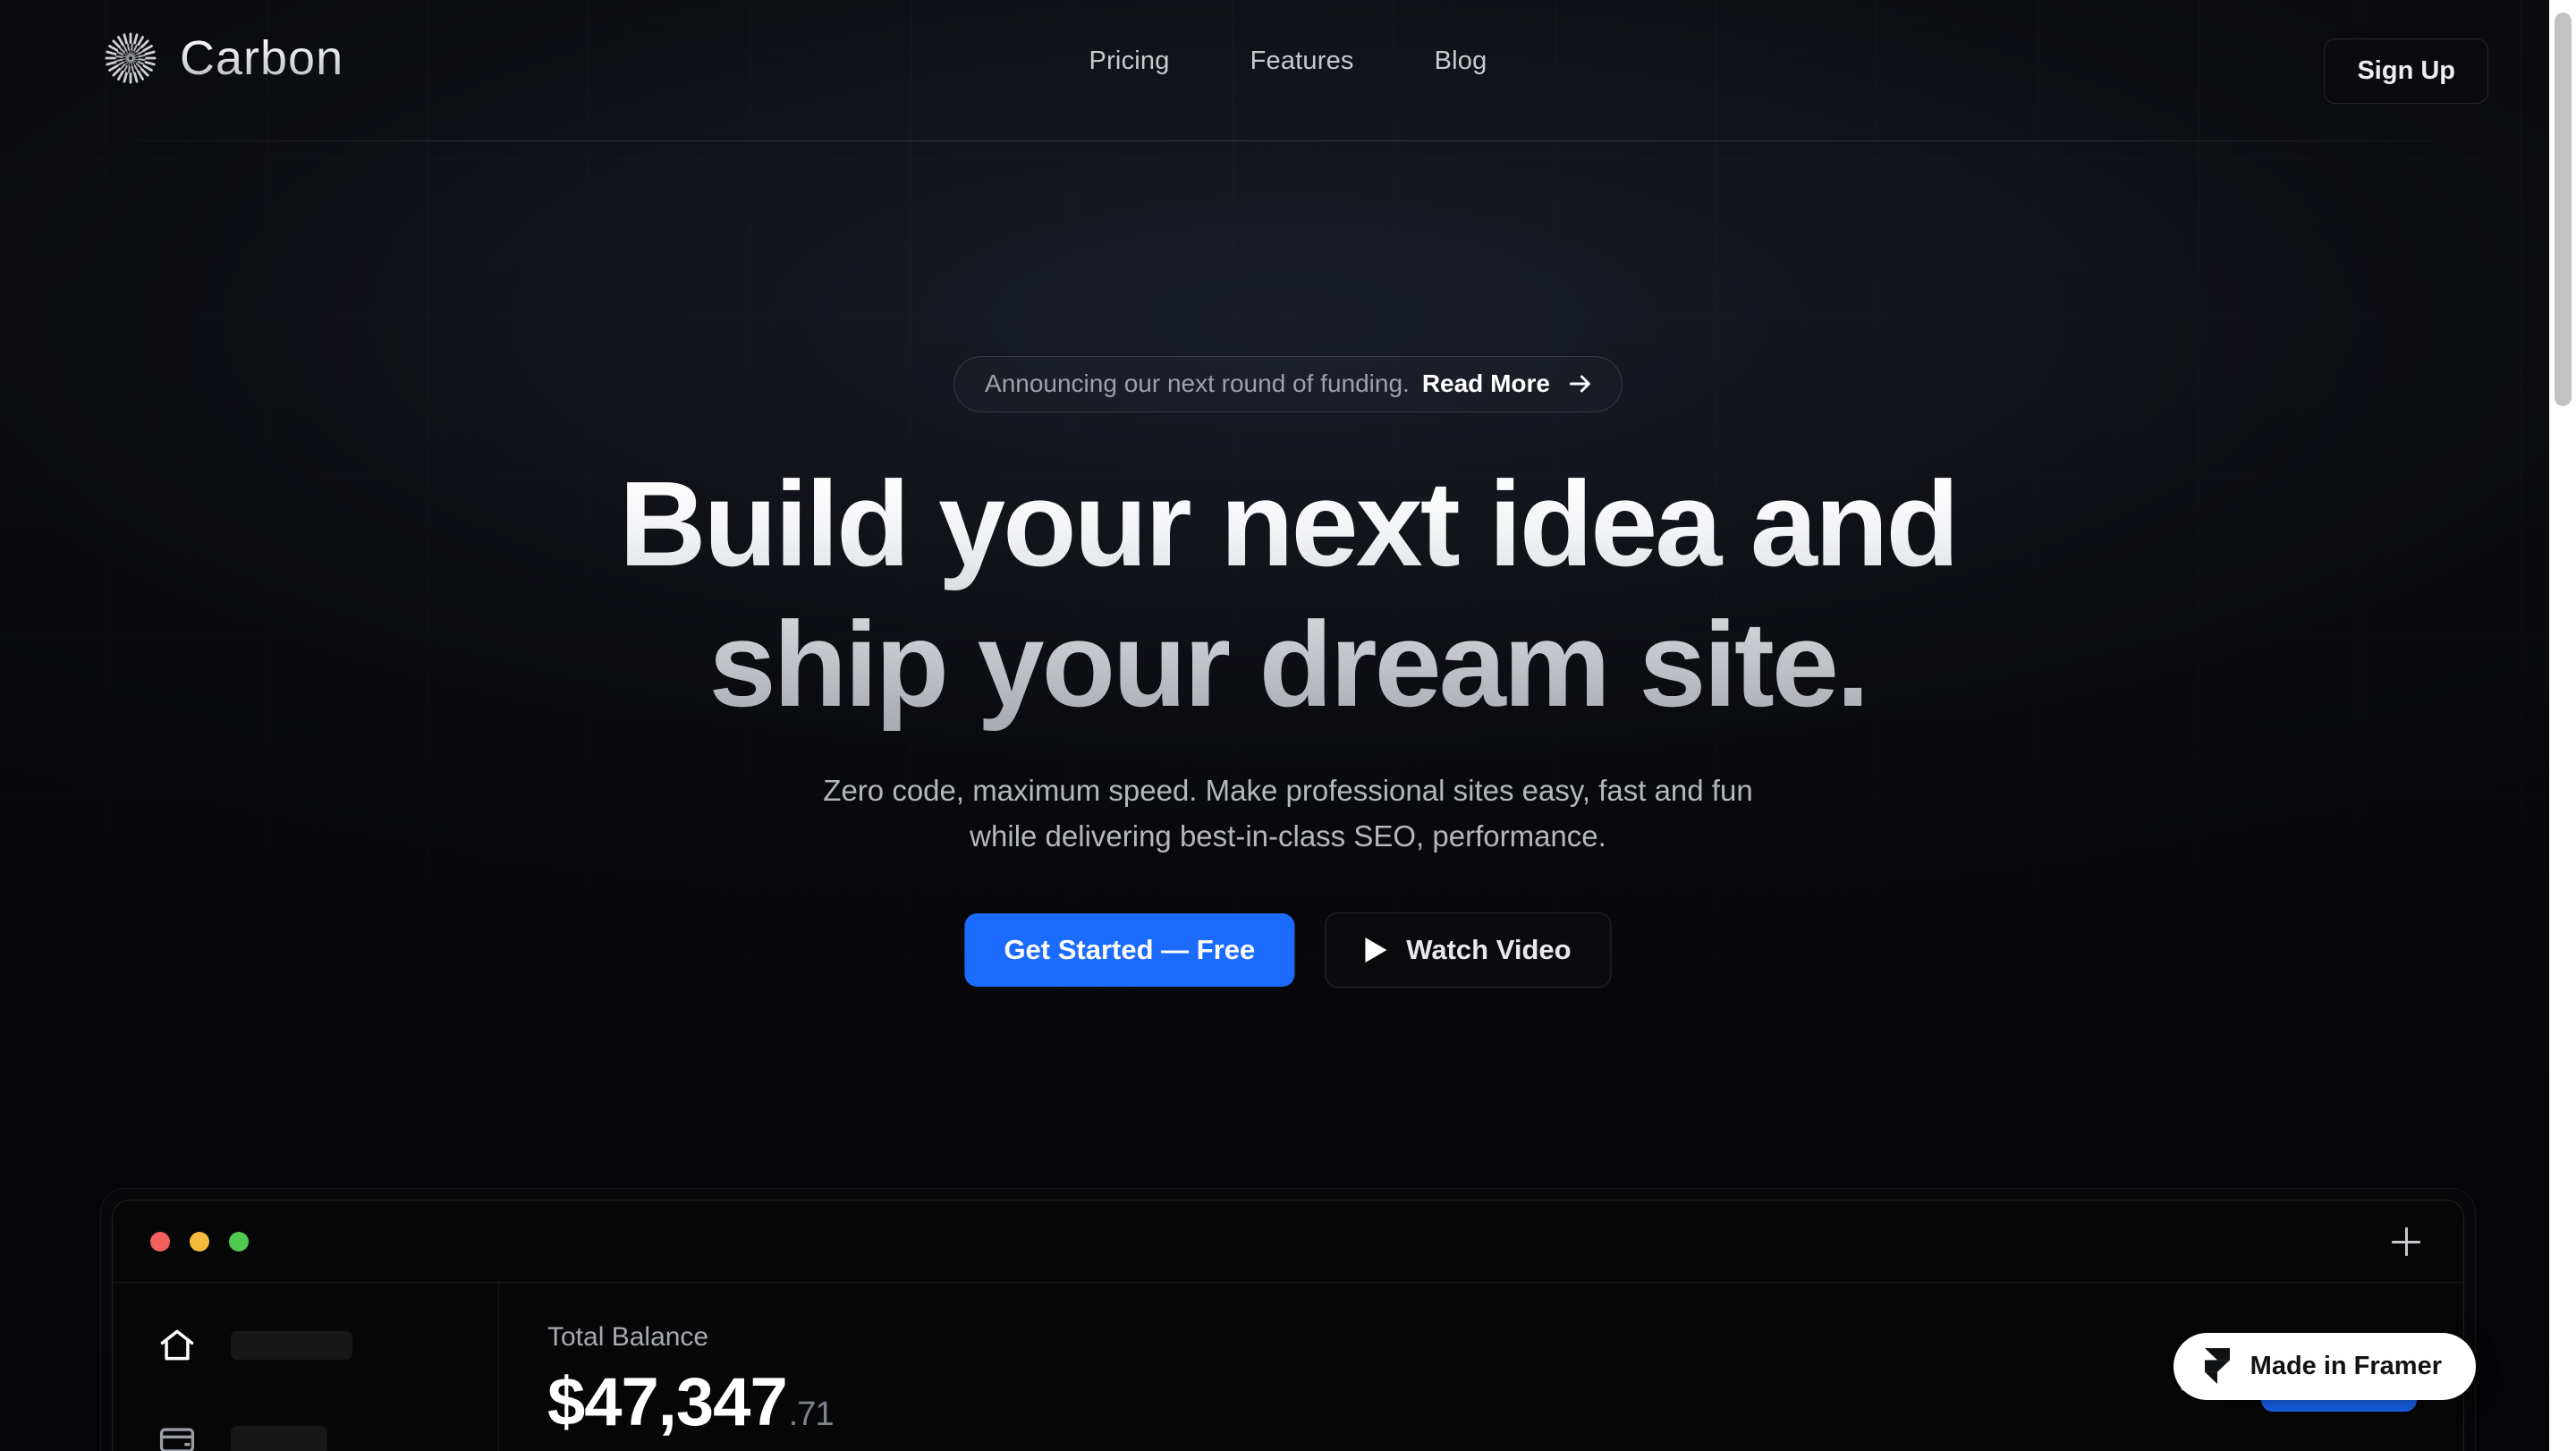 This screenshot has width=2576, height=1451. Describe the element at coordinates (1376, 950) in the screenshot. I see `play-icon` at that location.